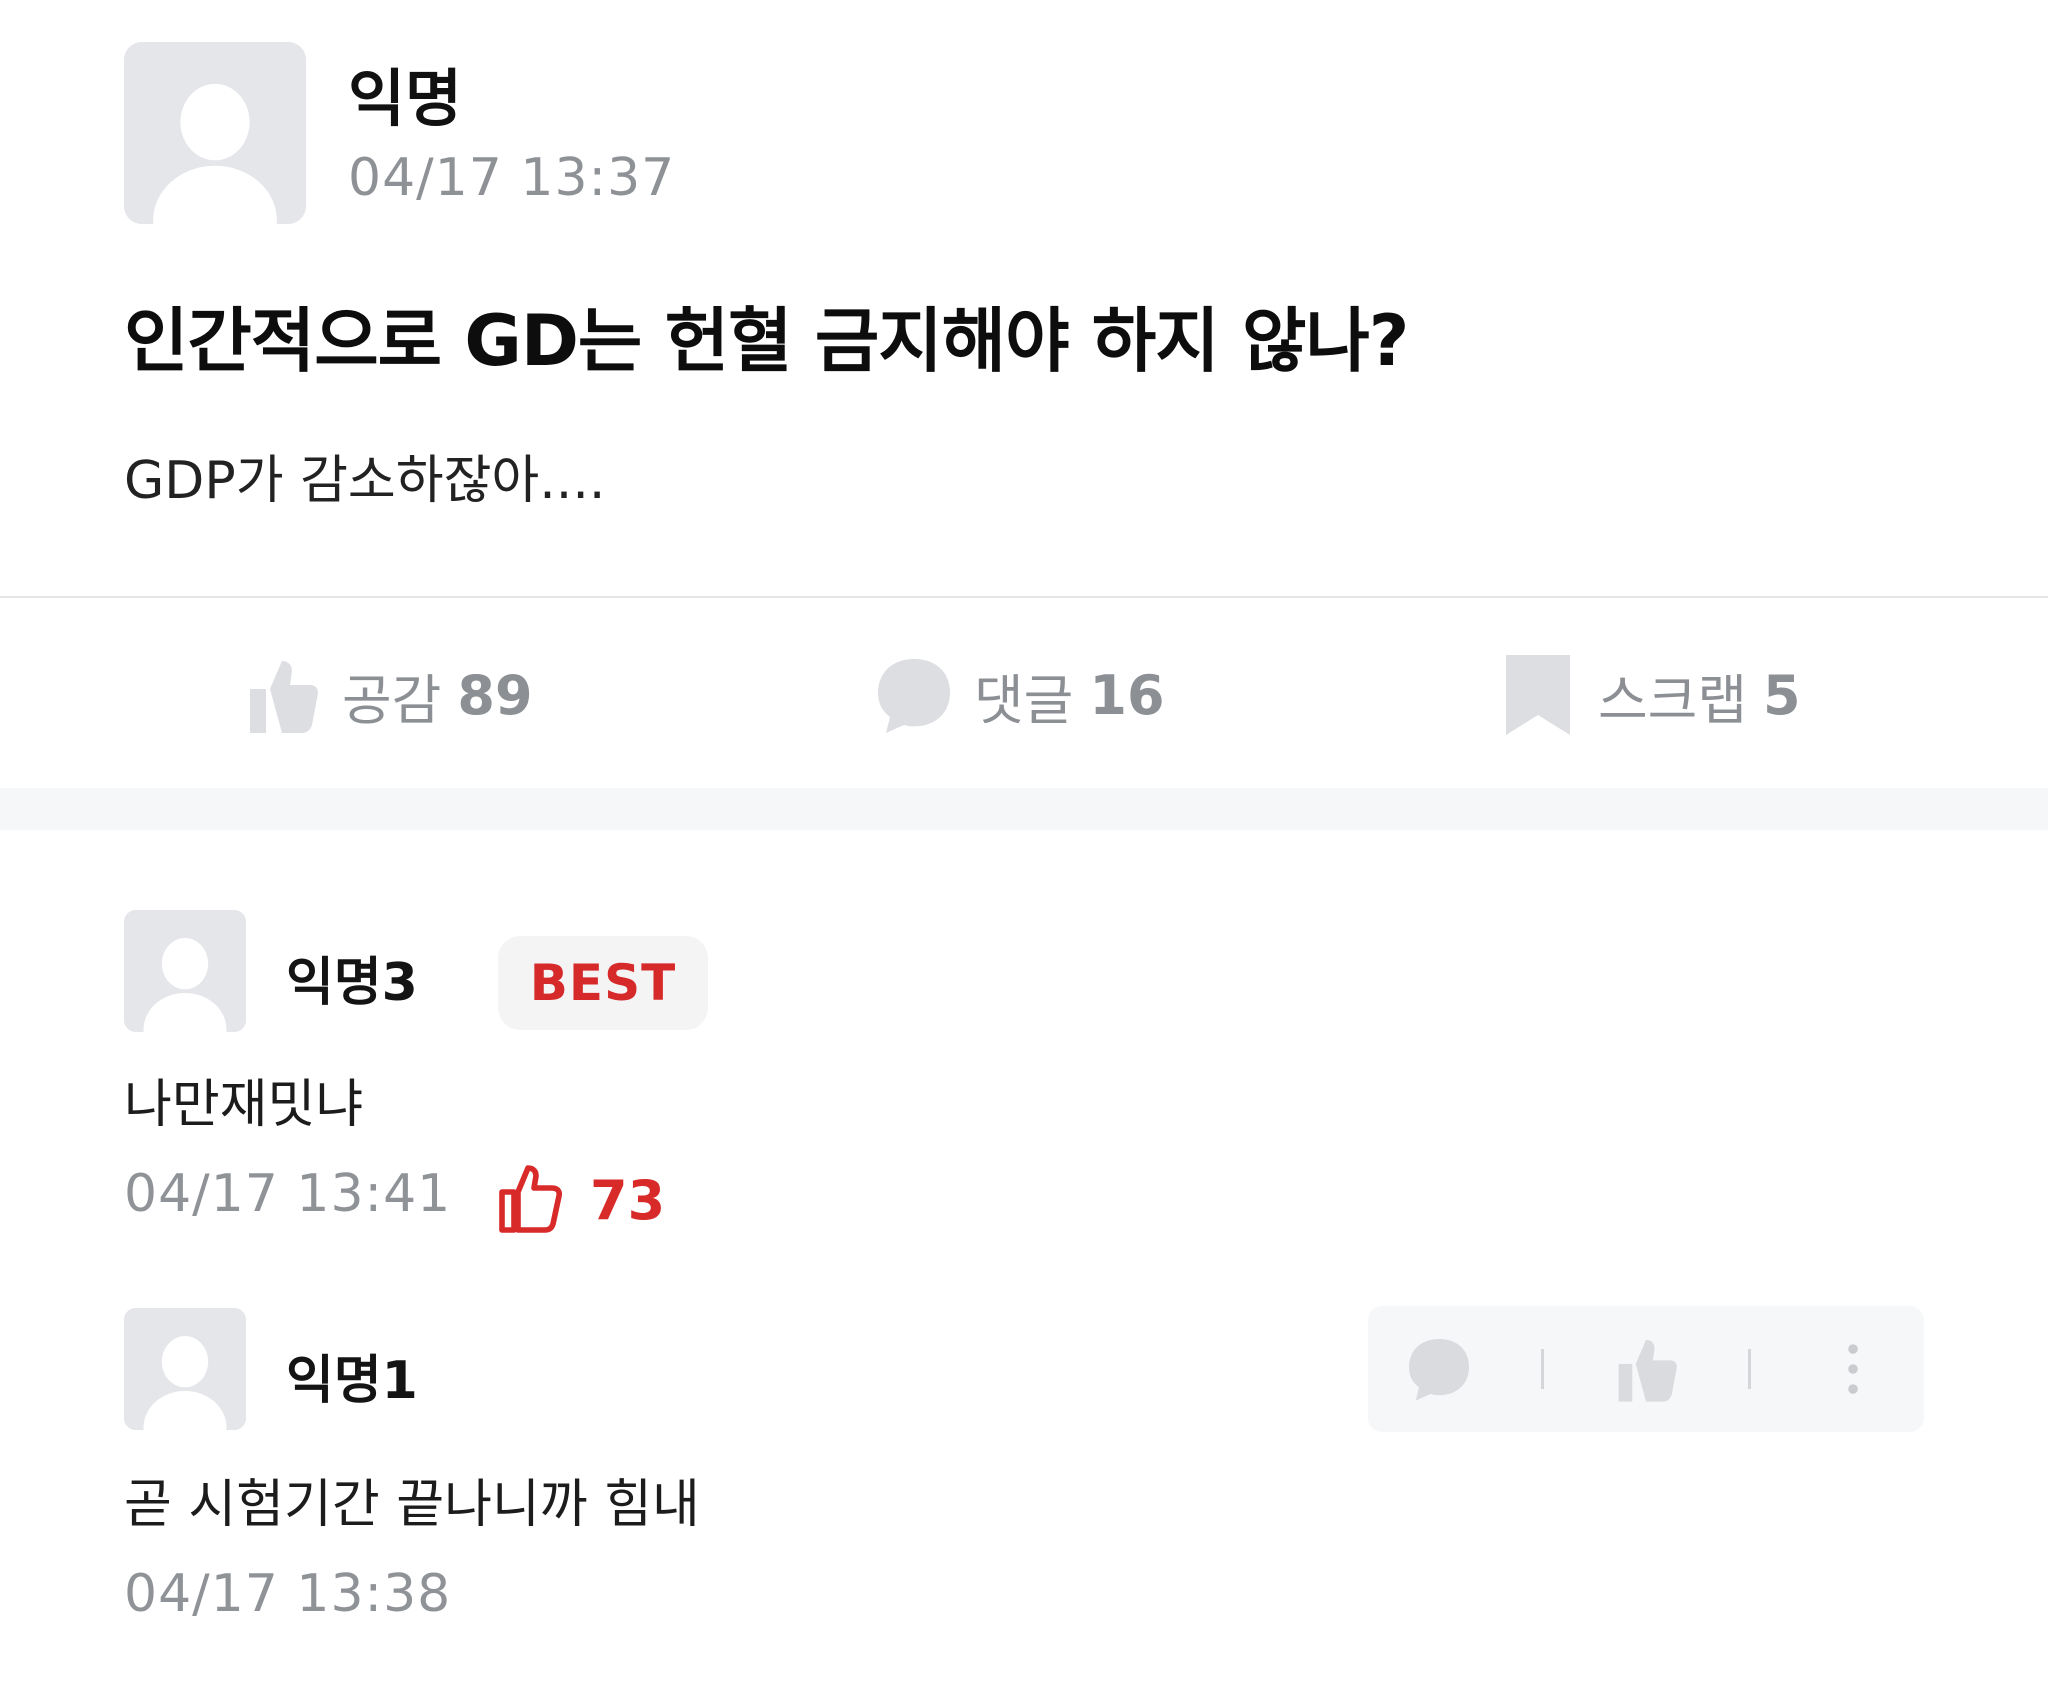 This screenshot has width=2048, height=1693. Describe the element at coordinates (1127, 695) in the screenshot. I see `comment-count: 16` at that location.